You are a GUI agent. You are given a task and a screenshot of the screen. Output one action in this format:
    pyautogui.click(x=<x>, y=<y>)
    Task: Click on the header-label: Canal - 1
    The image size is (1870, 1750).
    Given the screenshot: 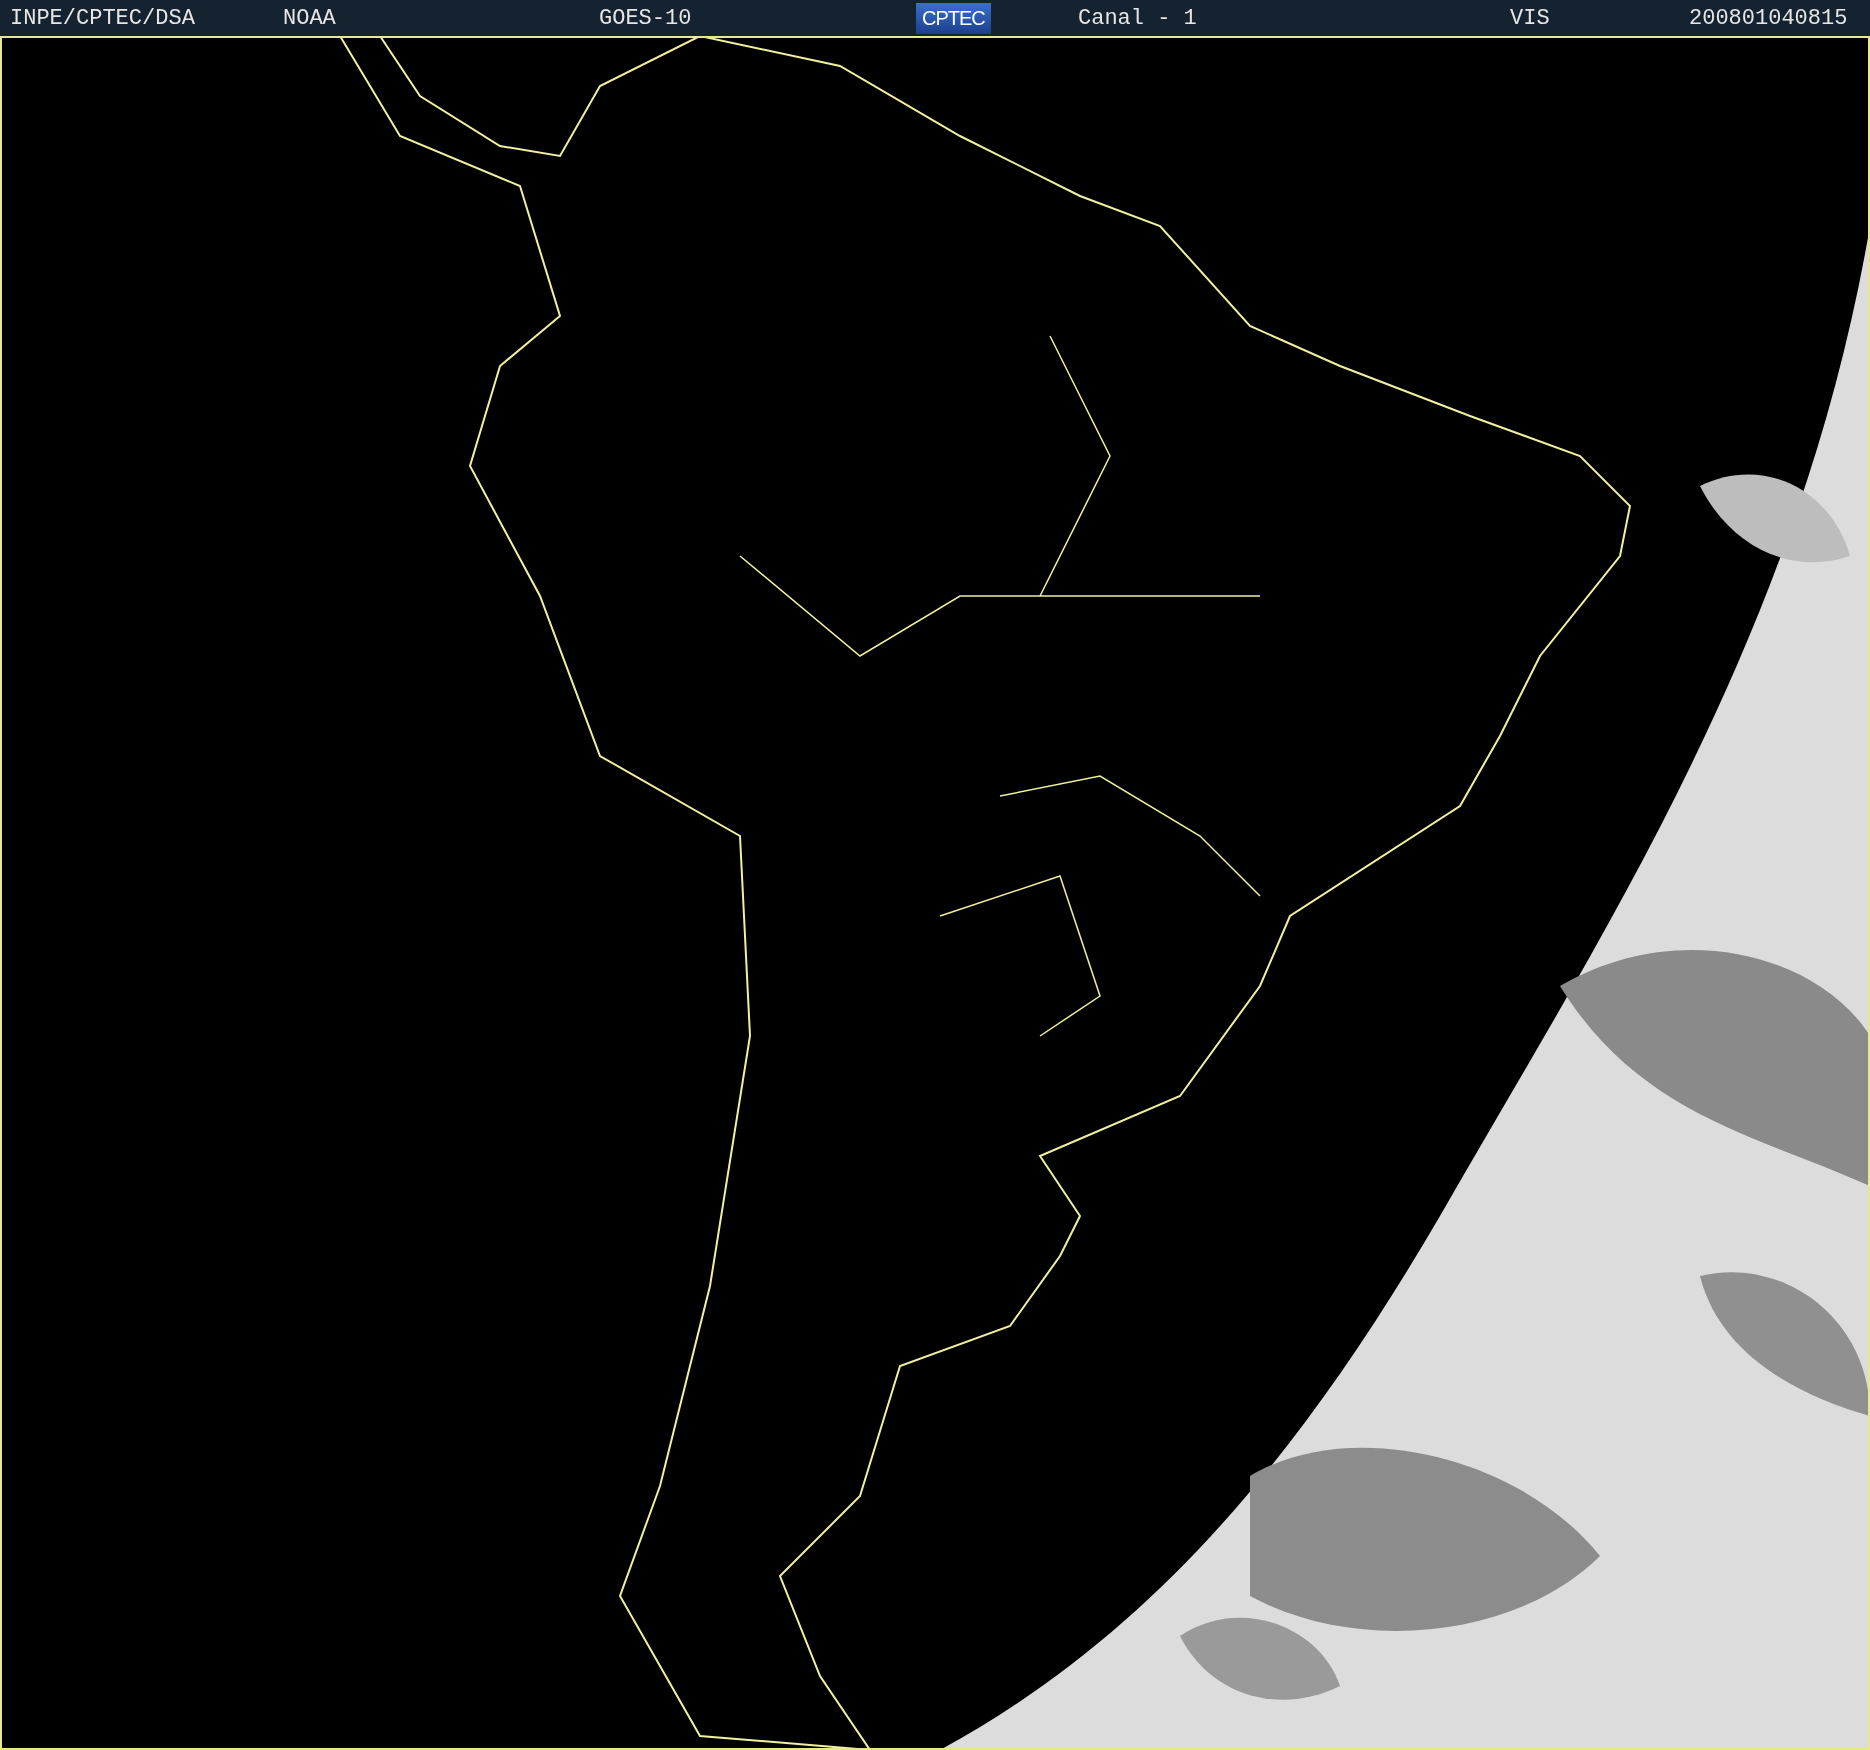 What is the action you would take?
    pyautogui.click(x=1137, y=18)
    